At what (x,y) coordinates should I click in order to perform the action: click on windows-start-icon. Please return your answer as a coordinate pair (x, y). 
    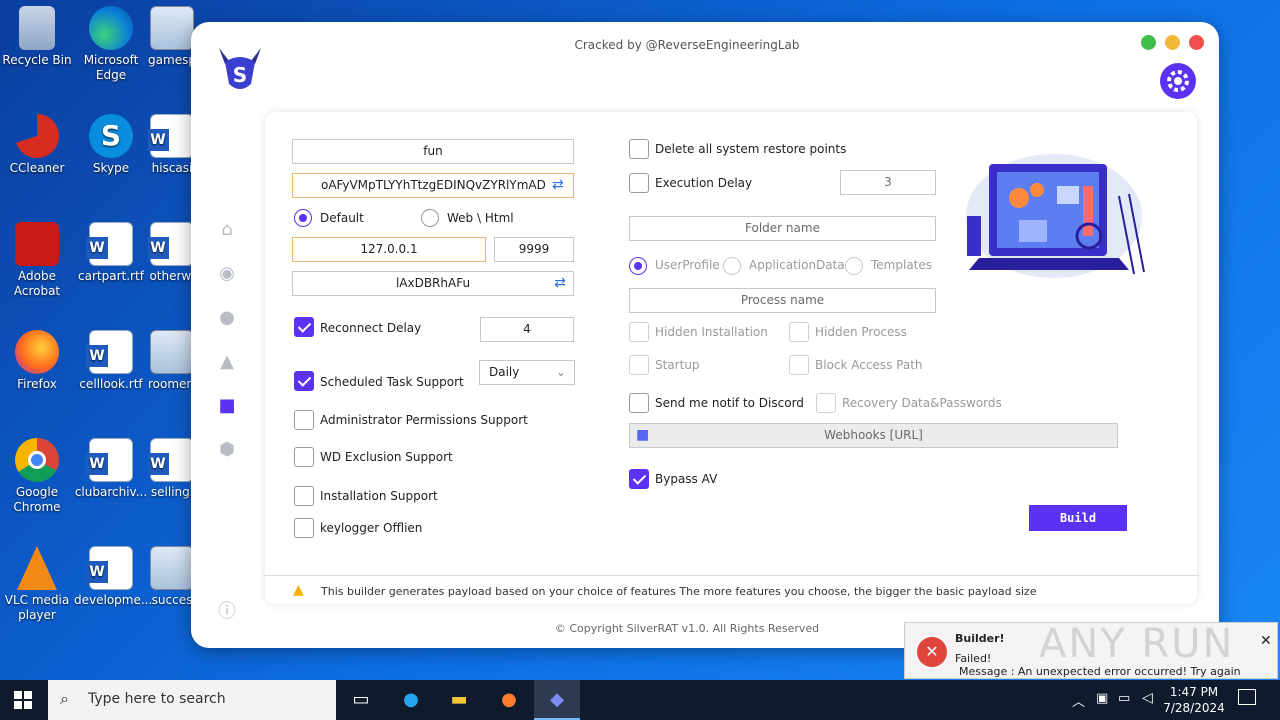
    Looking at the image, I should click on (23, 700).